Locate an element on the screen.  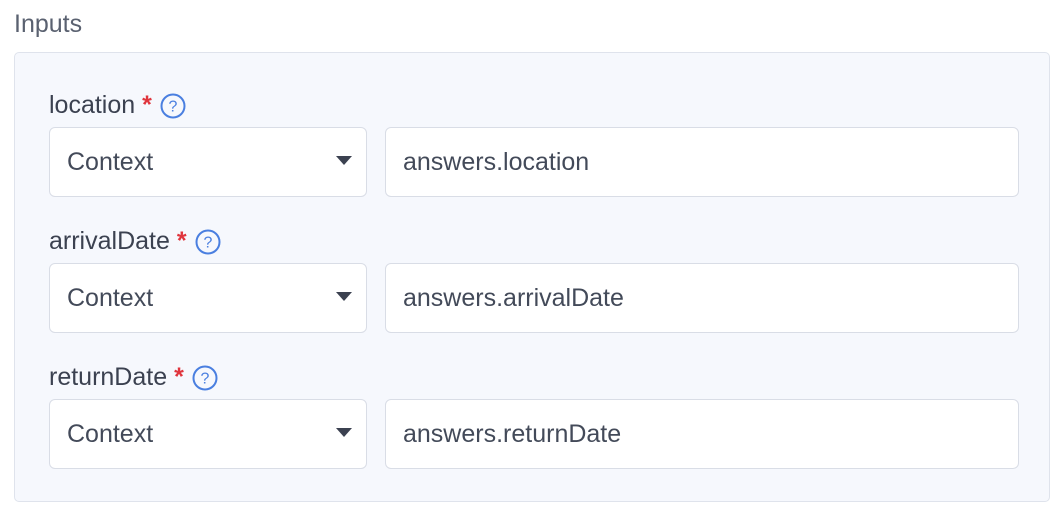
field-label-location: location * ? is located at coordinates (117, 105).